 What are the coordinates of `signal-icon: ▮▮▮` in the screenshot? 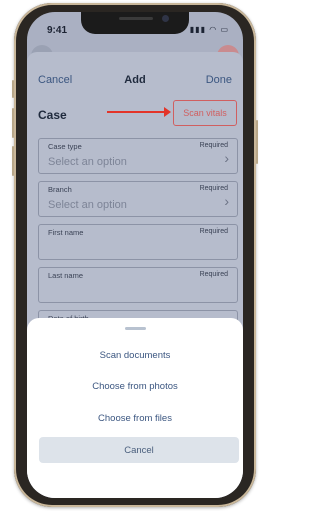 It's located at (197, 29).